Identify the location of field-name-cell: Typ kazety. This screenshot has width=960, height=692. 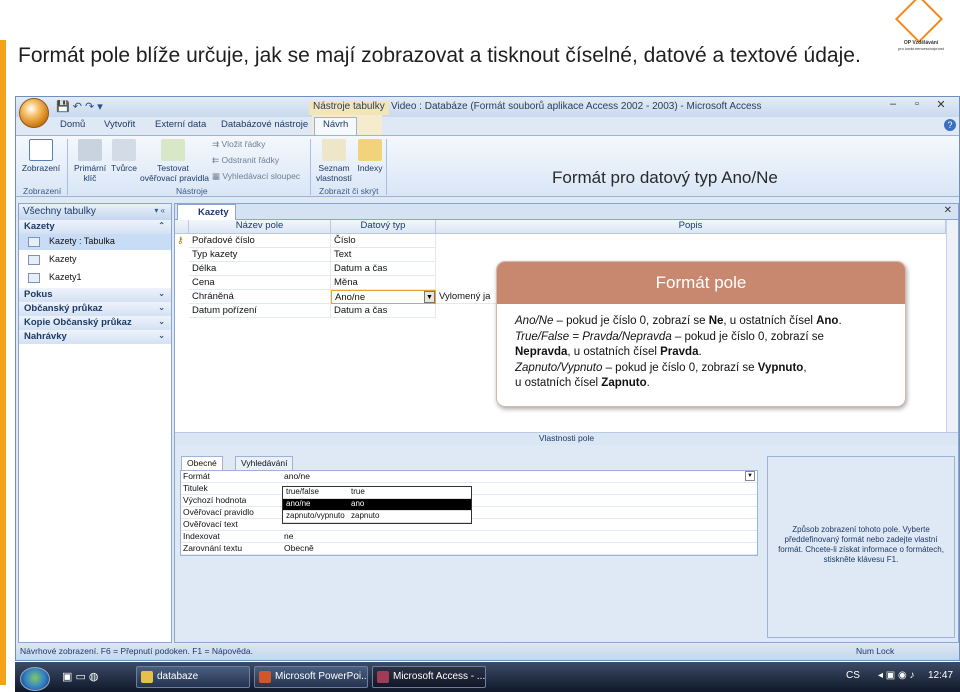
(260, 255).